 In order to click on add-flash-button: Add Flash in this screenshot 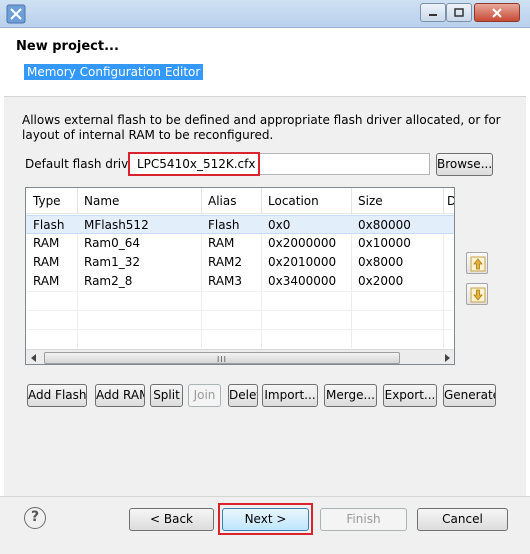, I will do `click(57, 395)`.